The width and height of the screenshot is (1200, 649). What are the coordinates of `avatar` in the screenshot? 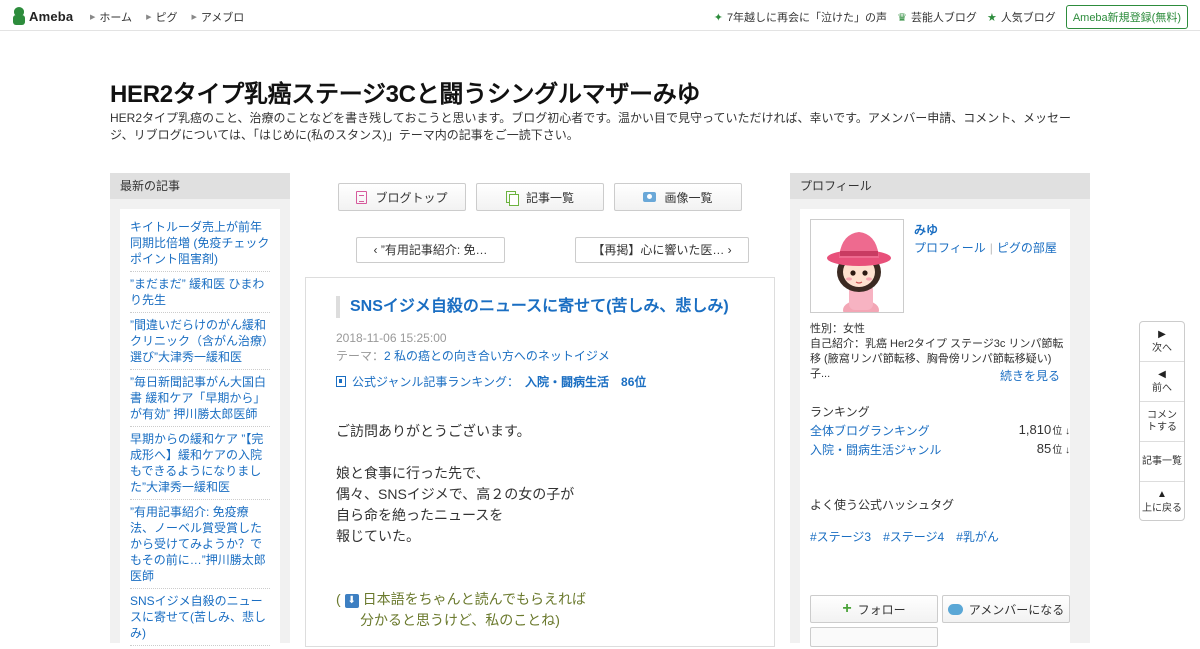 It's located at (857, 266).